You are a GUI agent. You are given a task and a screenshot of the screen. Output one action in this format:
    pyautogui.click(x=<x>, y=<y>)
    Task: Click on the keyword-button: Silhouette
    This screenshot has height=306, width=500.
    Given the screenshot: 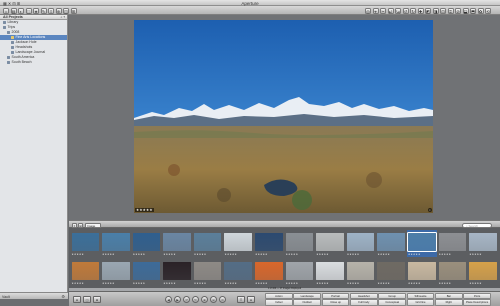 What is the action you would take?
    pyautogui.click(x=420, y=295)
    